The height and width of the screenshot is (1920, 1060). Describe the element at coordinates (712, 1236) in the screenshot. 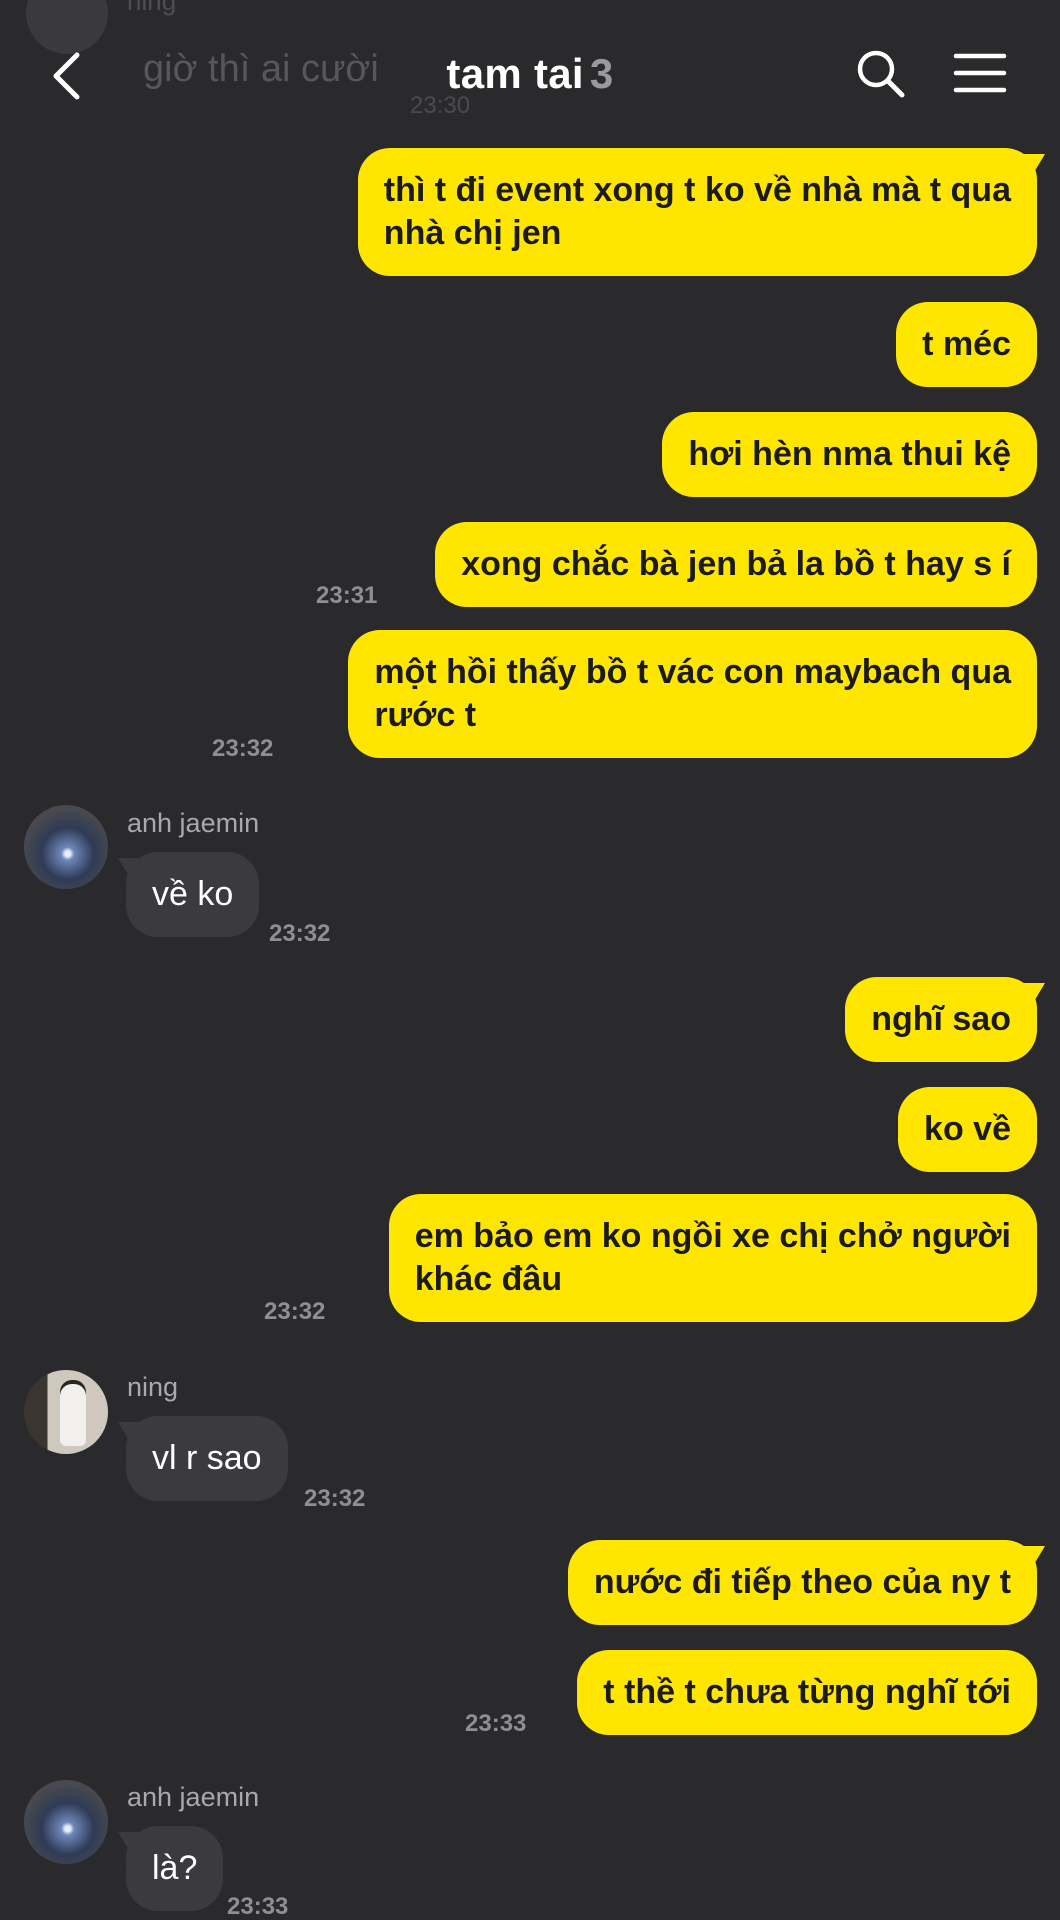

I see `message-line: em bảo em ko ngồi xe chị chở người` at that location.